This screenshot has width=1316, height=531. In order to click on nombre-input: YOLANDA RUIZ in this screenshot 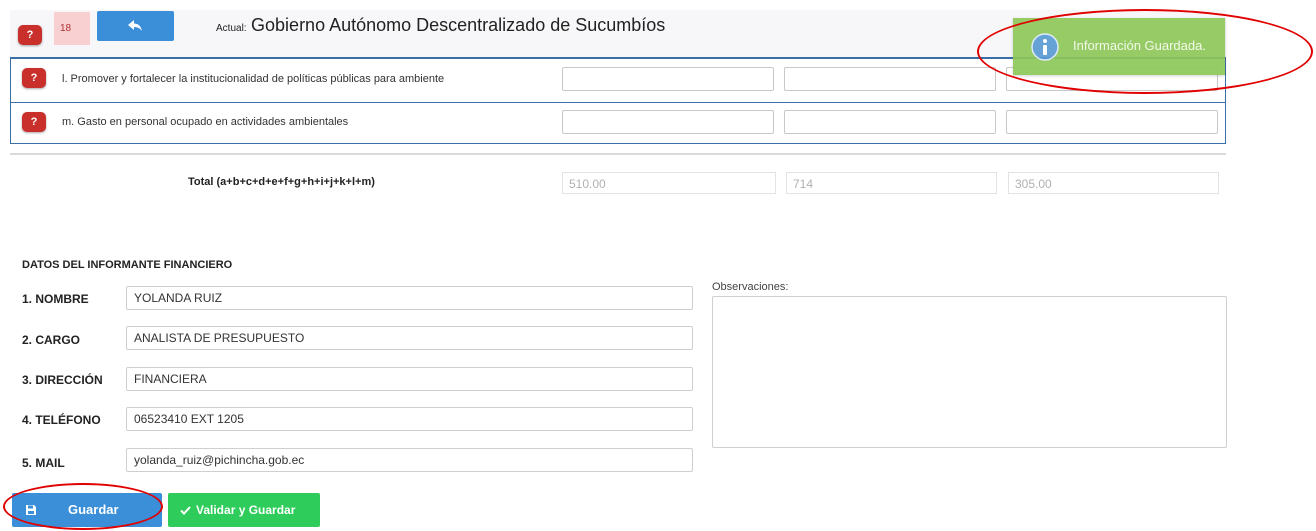, I will do `click(409, 298)`.